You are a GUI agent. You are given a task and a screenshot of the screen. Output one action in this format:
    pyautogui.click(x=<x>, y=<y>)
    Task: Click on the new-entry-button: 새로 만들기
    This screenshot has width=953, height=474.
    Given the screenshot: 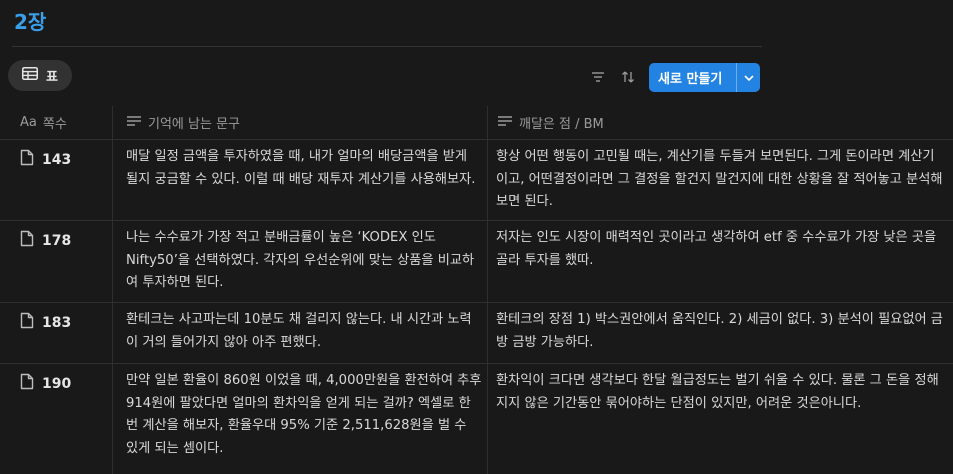 What is the action you would take?
    pyautogui.click(x=704, y=77)
    